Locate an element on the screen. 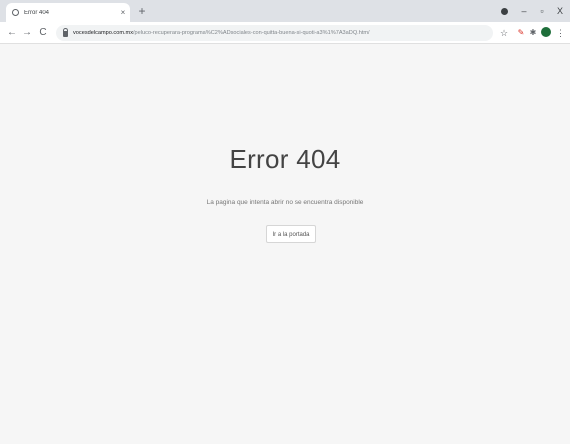  reload-button: C is located at coordinates (43, 33).